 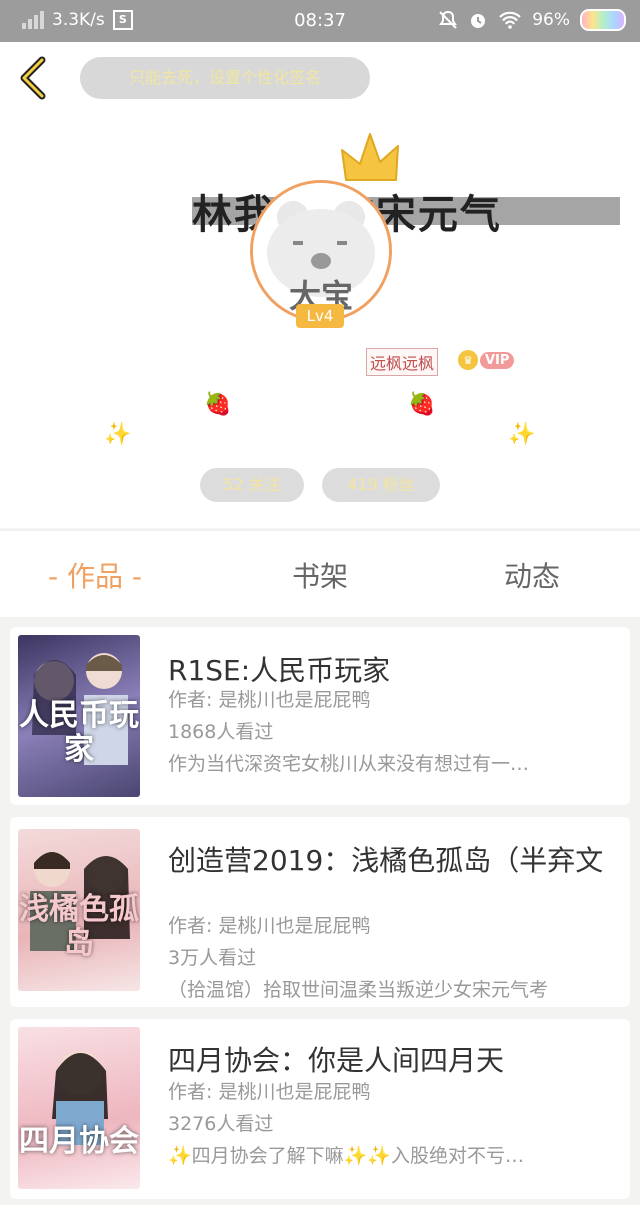 I want to click on work-views: 3276人看过, so click(x=221, y=1124).